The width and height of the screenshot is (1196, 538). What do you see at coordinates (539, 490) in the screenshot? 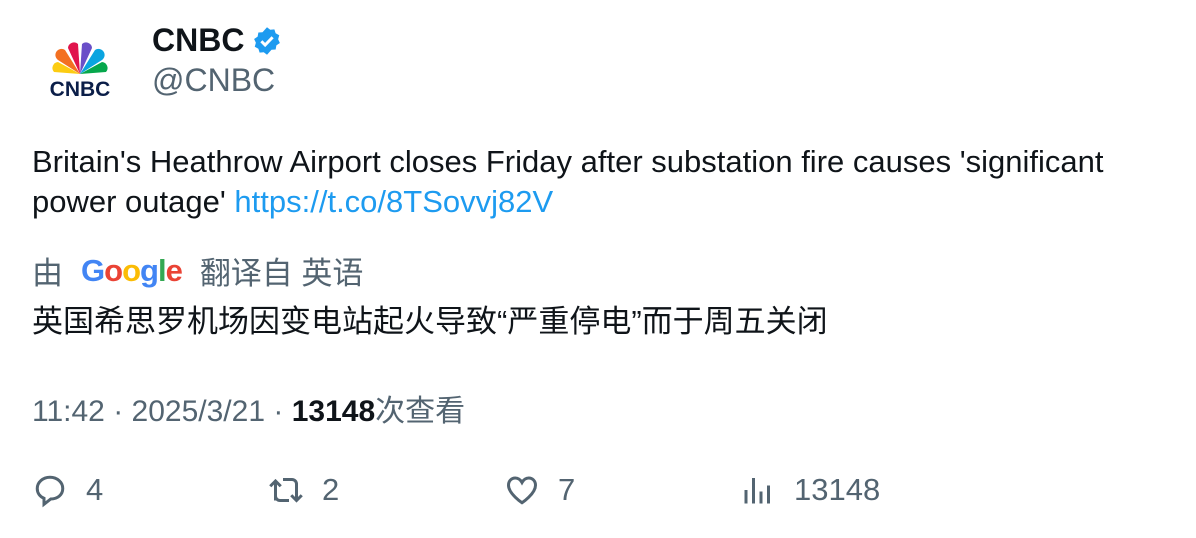
I see `like-button: 7` at bounding box center [539, 490].